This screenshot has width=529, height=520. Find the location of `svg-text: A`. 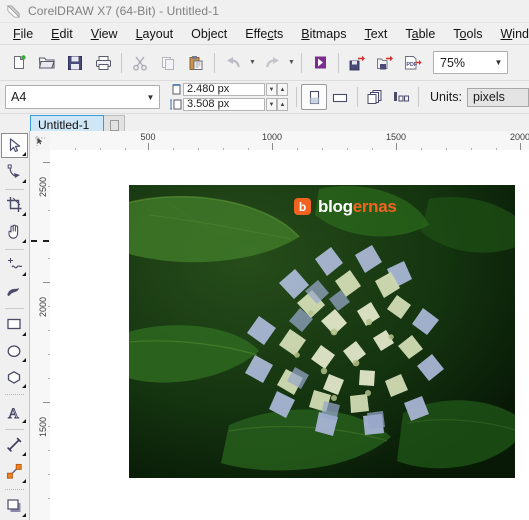

svg-text: A is located at coordinates (13, 413).